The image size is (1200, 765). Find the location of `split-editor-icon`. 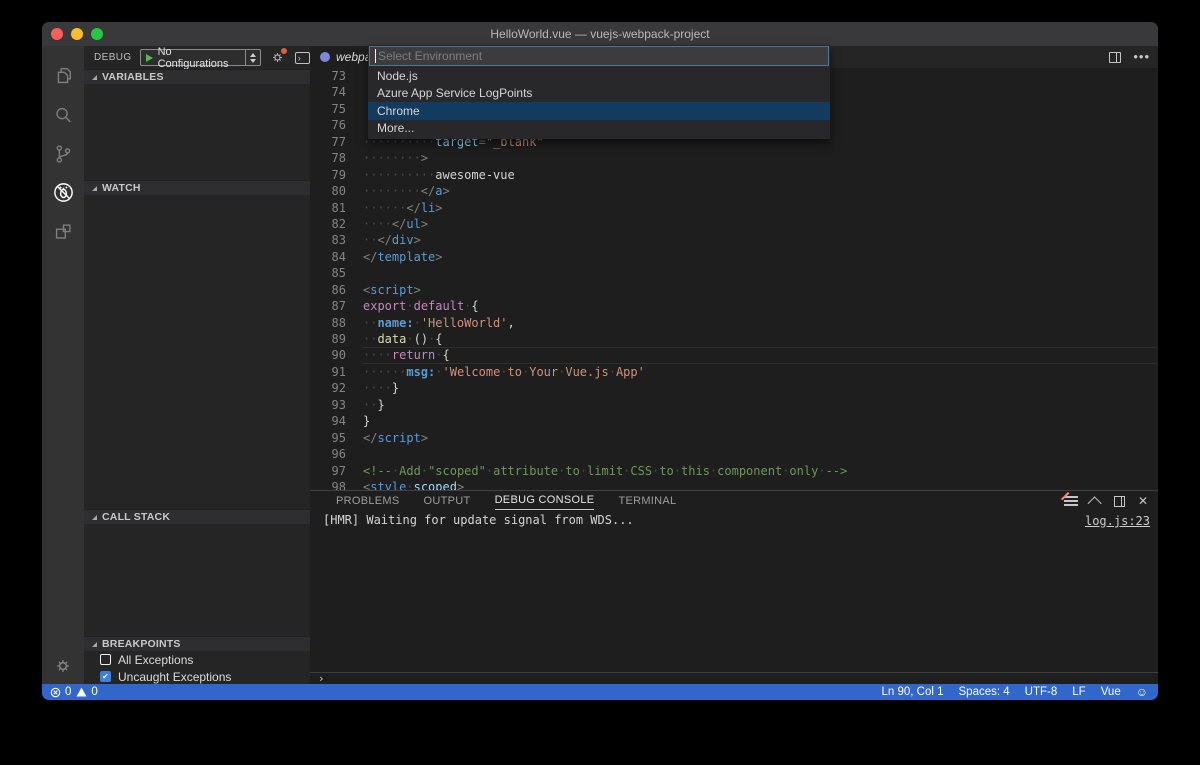

split-editor-icon is located at coordinates (1115, 57).